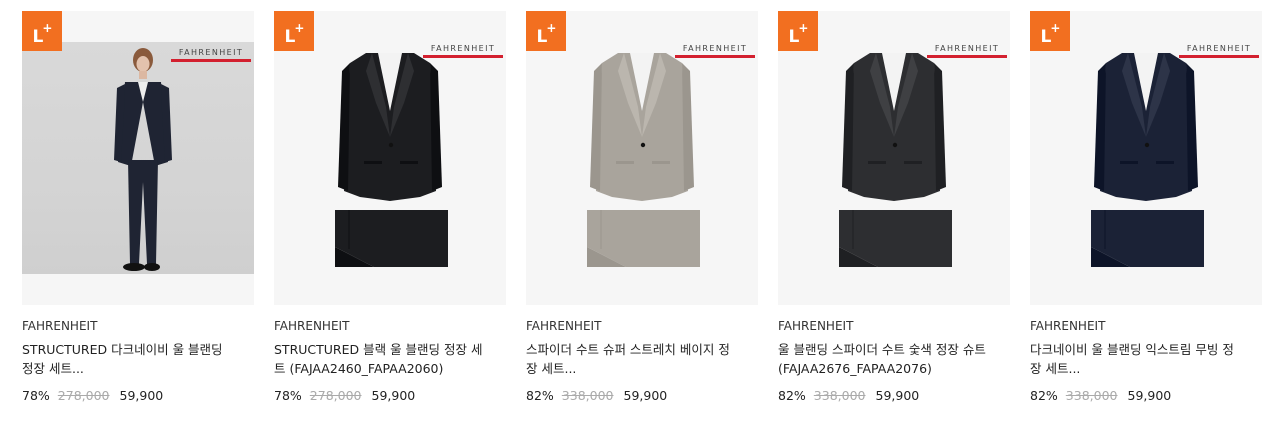 The height and width of the screenshot is (433, 1275). Describe the element at coordinates (143, 159) in the screenshot. I see `model-figure` at that location.